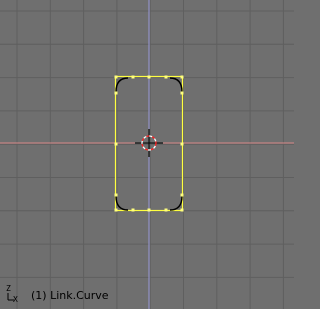  Describe the element at coordinates (15, 299) in the screenshot. I see `axis-gizmo-x-label: X` at that location.